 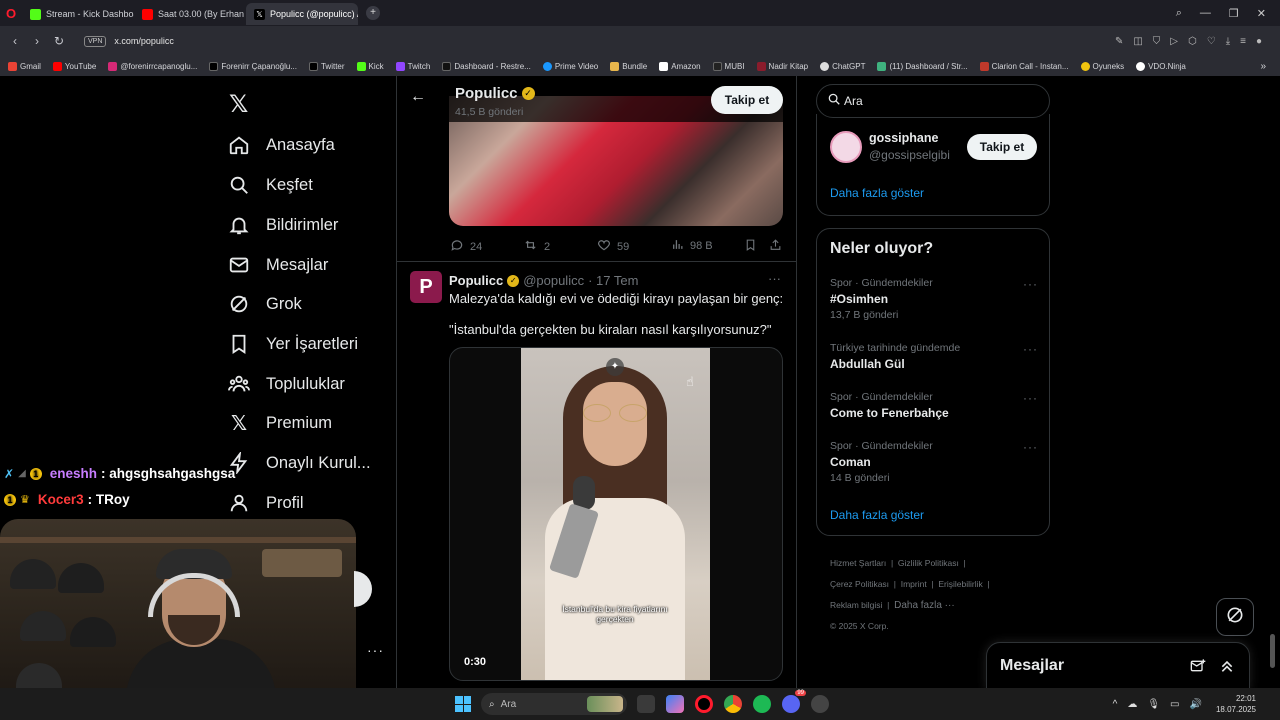 What do you see at coordinates (1228, 41) in the screenshot?
I see `download-icon: ⤓` at bounding box center [1228, 41].